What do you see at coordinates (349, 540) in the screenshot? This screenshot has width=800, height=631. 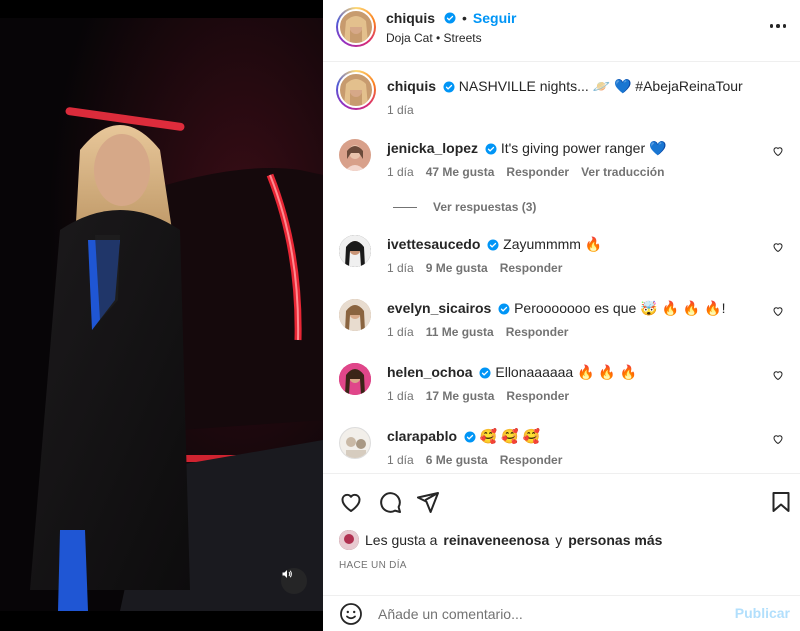 I see `liker-avatar` at bounding box center [349, 540].